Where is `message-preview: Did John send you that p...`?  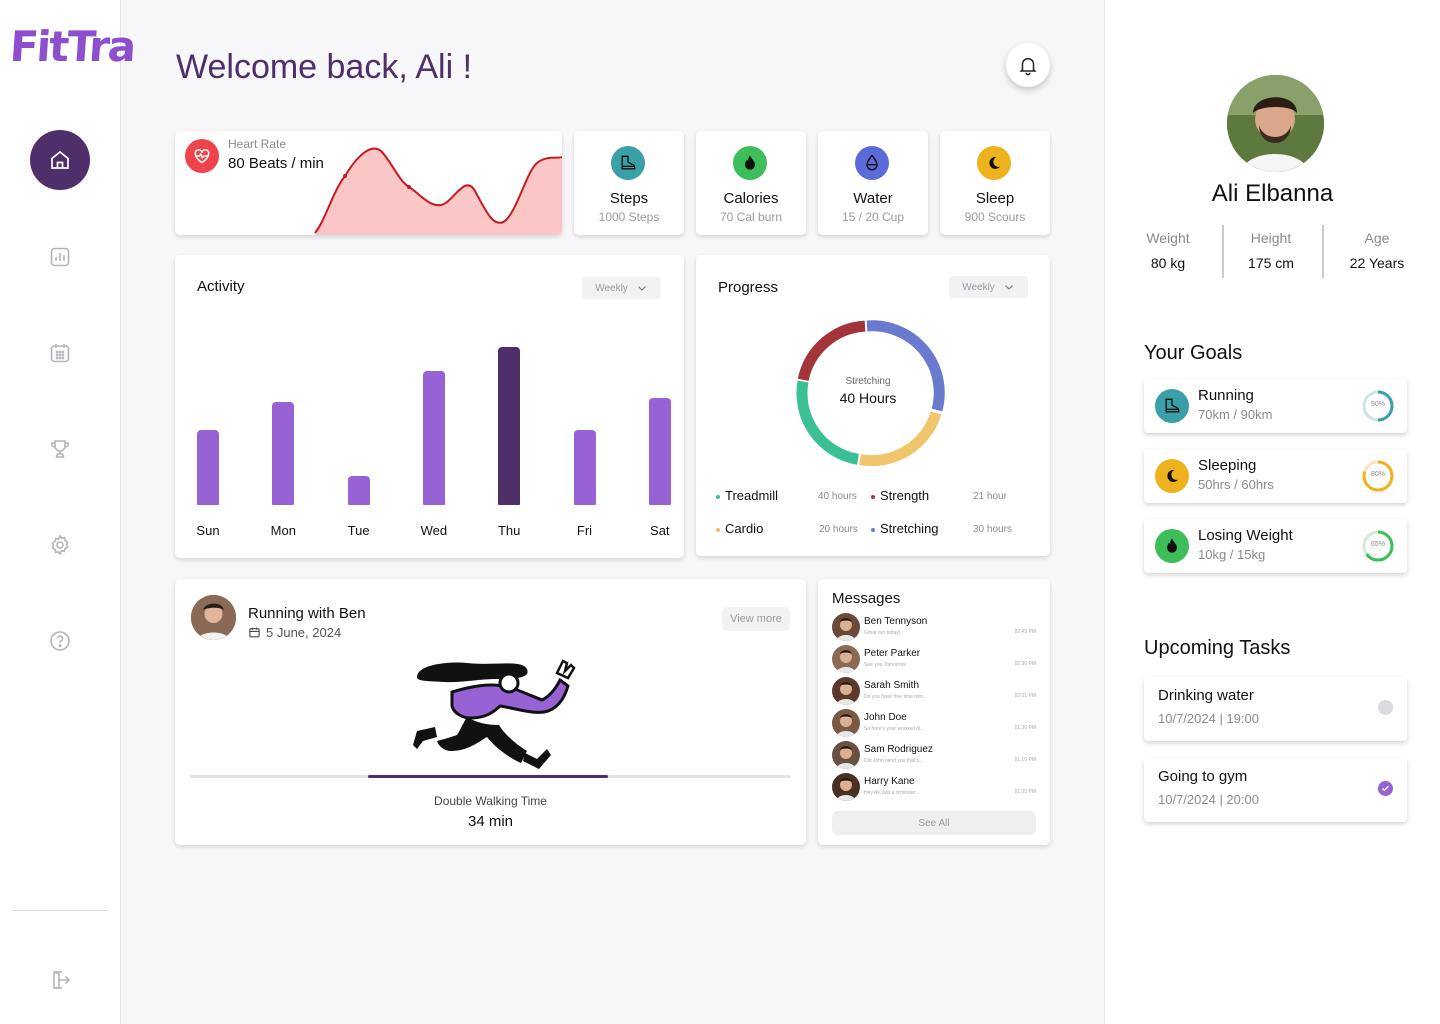 message-preview: Did John send you that p... is located at coordinates (894, 761).